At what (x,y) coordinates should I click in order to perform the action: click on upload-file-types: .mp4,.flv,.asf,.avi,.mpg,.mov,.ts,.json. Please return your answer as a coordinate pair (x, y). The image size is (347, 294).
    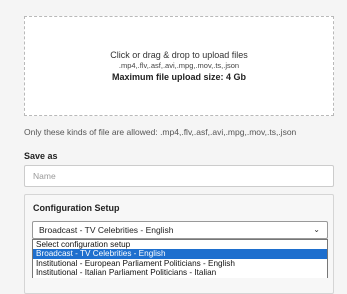
    Looking at the image, I should click on (179, 65).